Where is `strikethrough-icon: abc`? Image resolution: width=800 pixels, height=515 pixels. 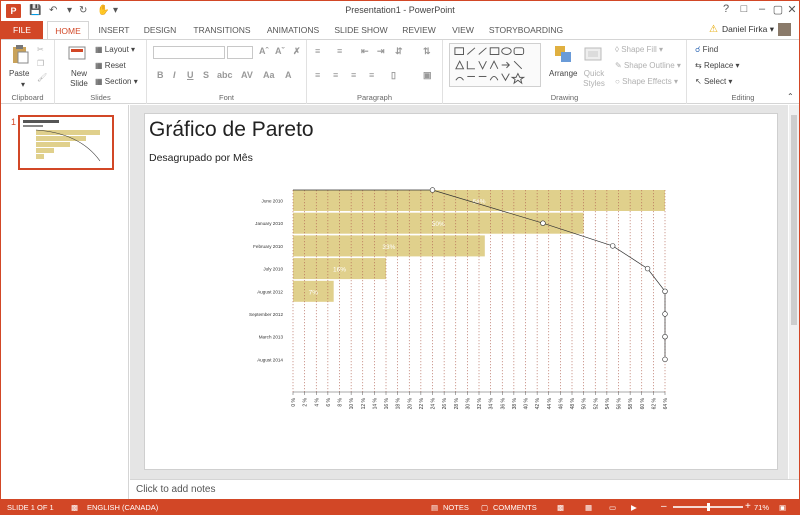
strikethrough-icon: abc is located at coordinates (225, 75).